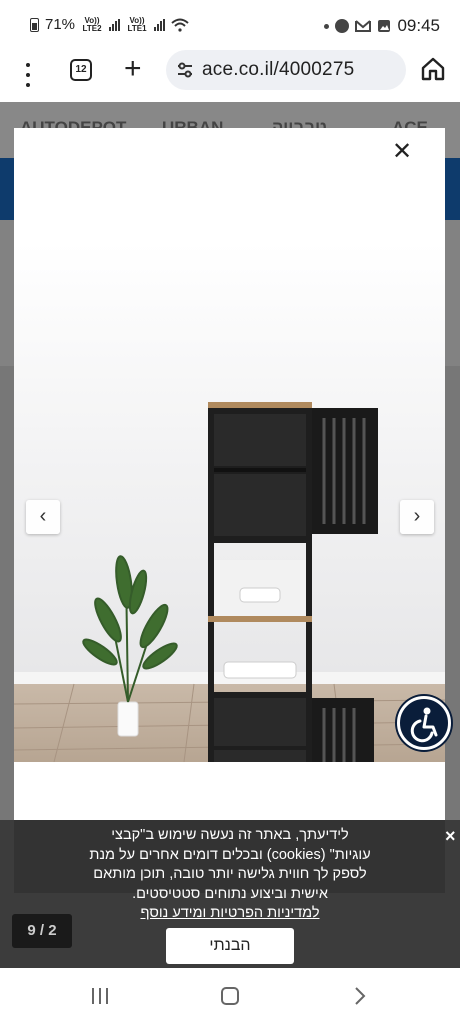  I want to click on next-image-button: ›, so click(417, 517).